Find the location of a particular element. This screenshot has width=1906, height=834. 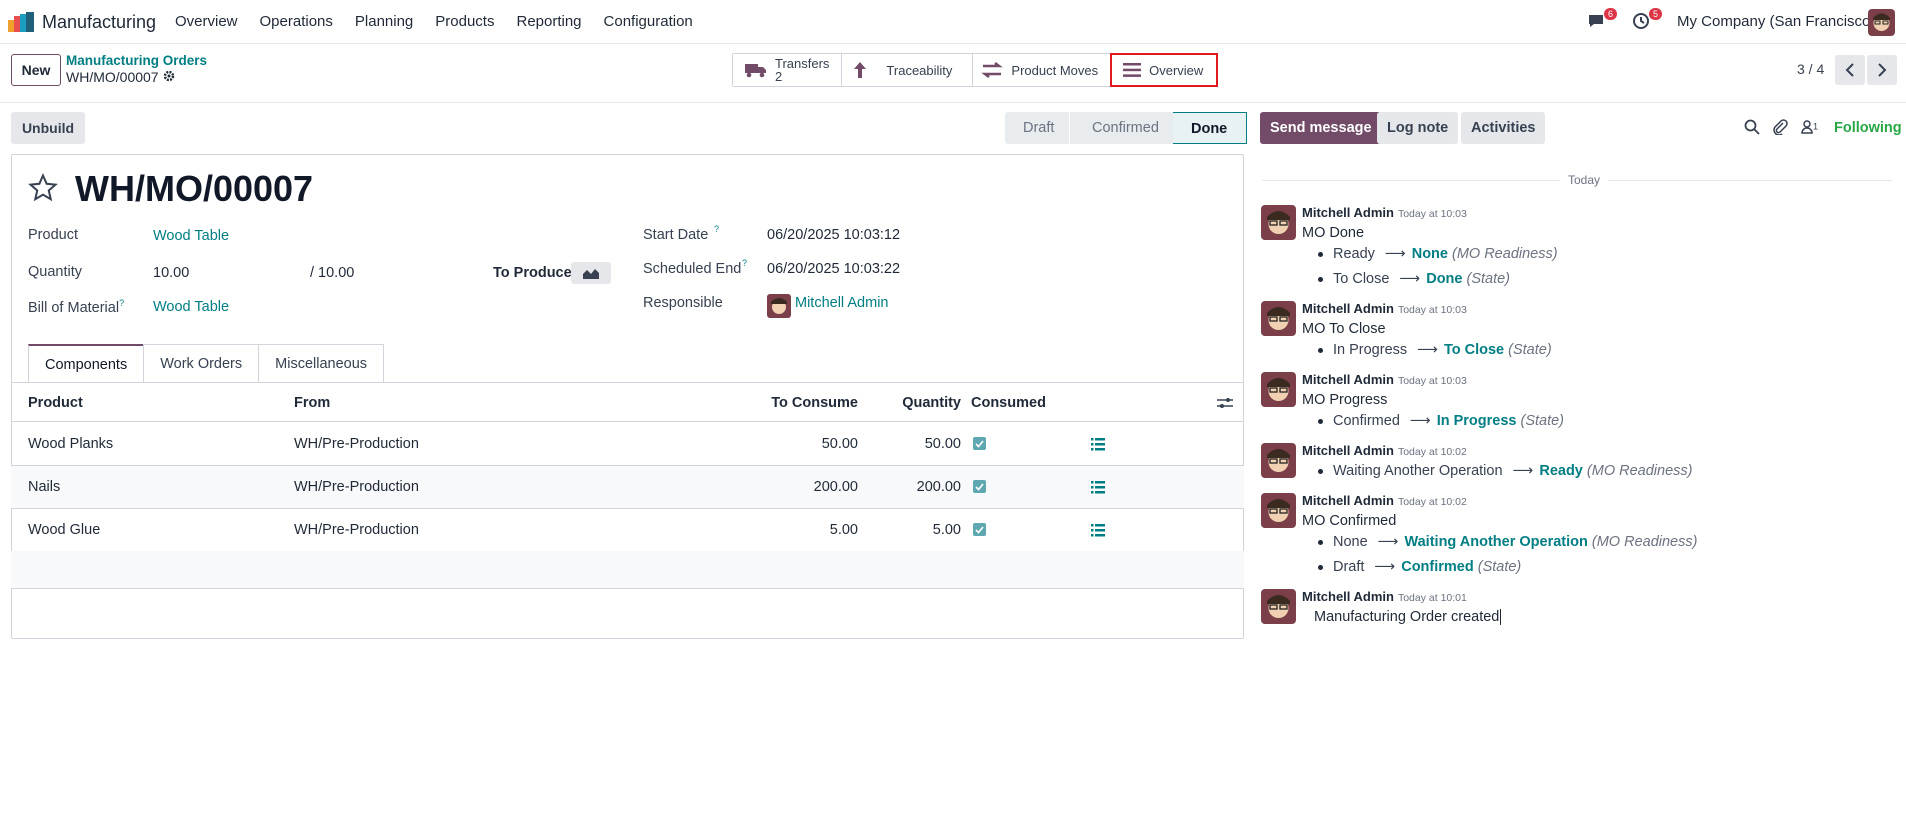

transfers-smart-button: Transfers 2 is located at coordinates (788, 70).